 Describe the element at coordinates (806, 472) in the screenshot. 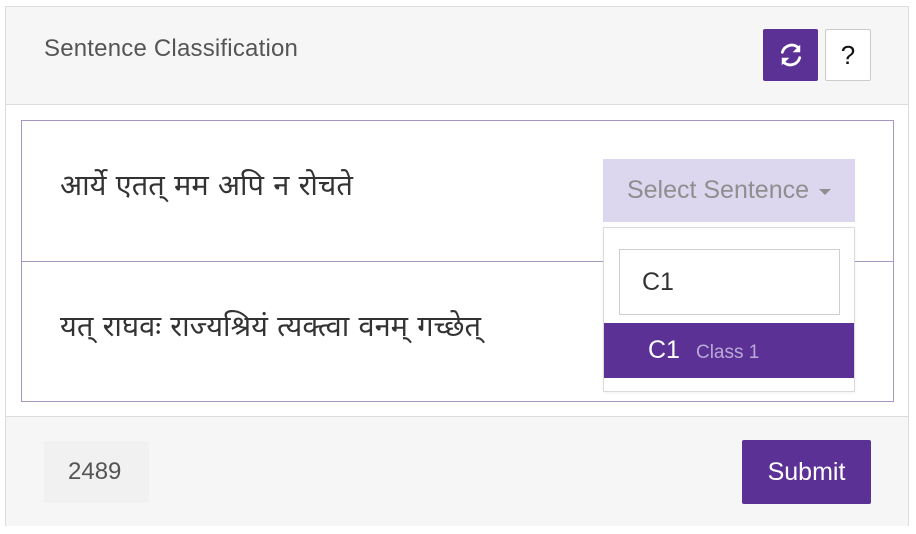

I see `submit-button: Submit` at that location.